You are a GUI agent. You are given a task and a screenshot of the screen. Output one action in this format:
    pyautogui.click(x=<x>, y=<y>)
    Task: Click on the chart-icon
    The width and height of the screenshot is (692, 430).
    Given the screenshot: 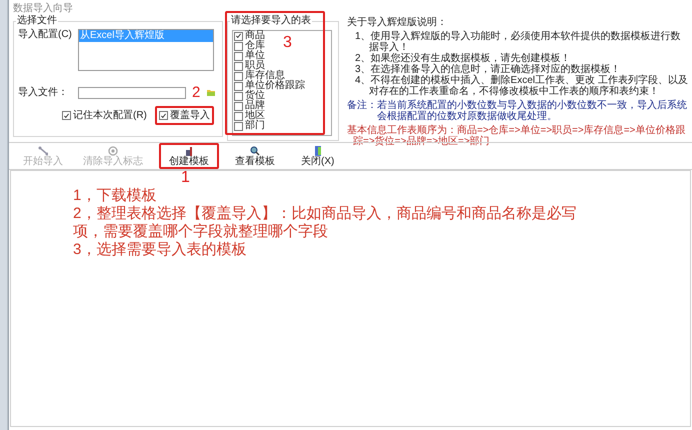 What is the action you would take?
    pyautogui.click(x=189, y=151)
    